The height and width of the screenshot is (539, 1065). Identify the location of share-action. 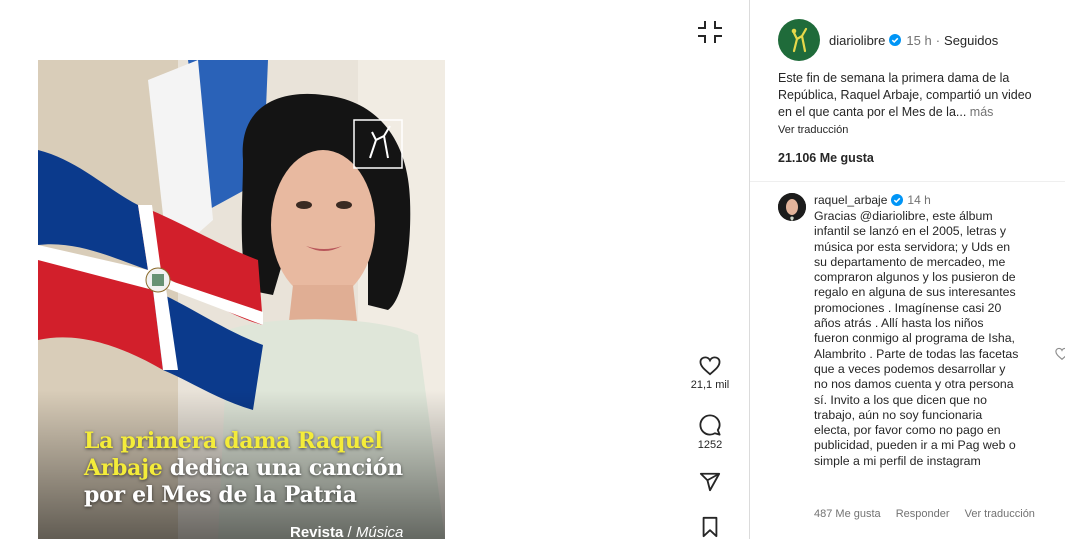
(710, 482).